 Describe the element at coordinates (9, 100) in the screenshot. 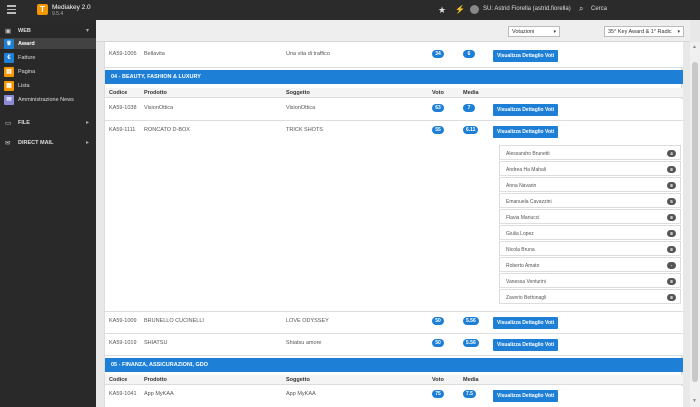

I see `news-icon: ✉` at that location.